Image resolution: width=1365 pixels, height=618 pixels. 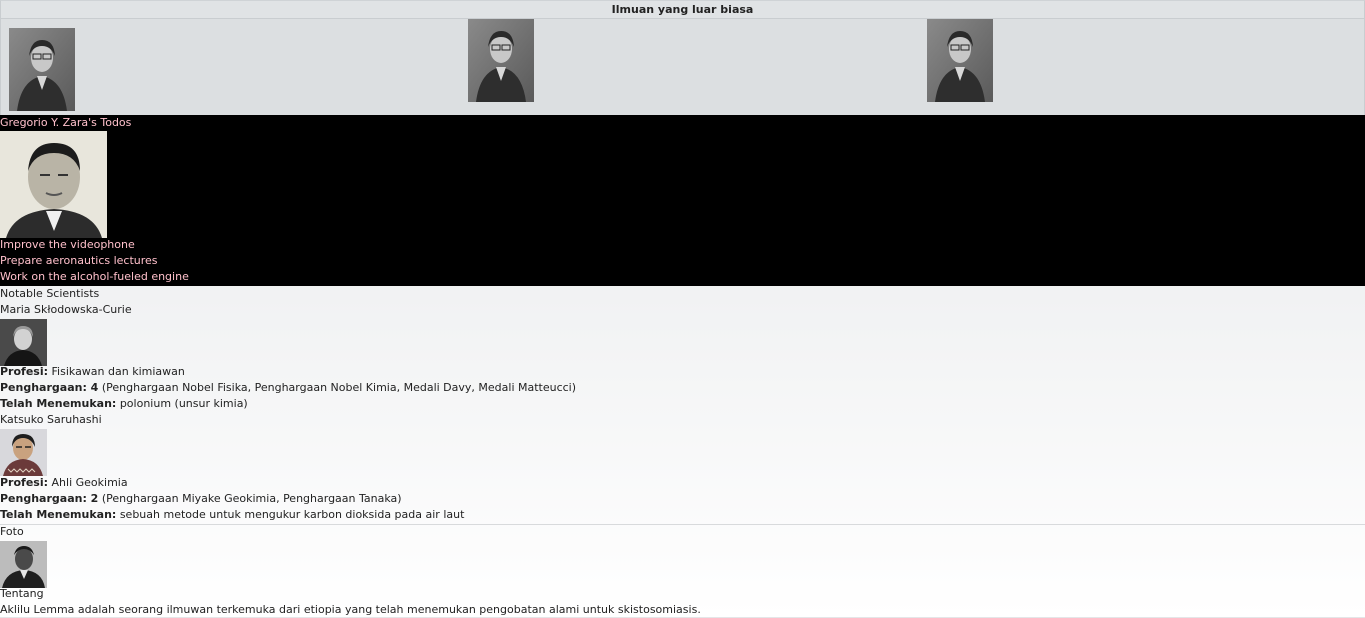 I want to click on scientist-discovery: Telah Menemukan: polonium (unsur kimia), so click(x=124, y=403).